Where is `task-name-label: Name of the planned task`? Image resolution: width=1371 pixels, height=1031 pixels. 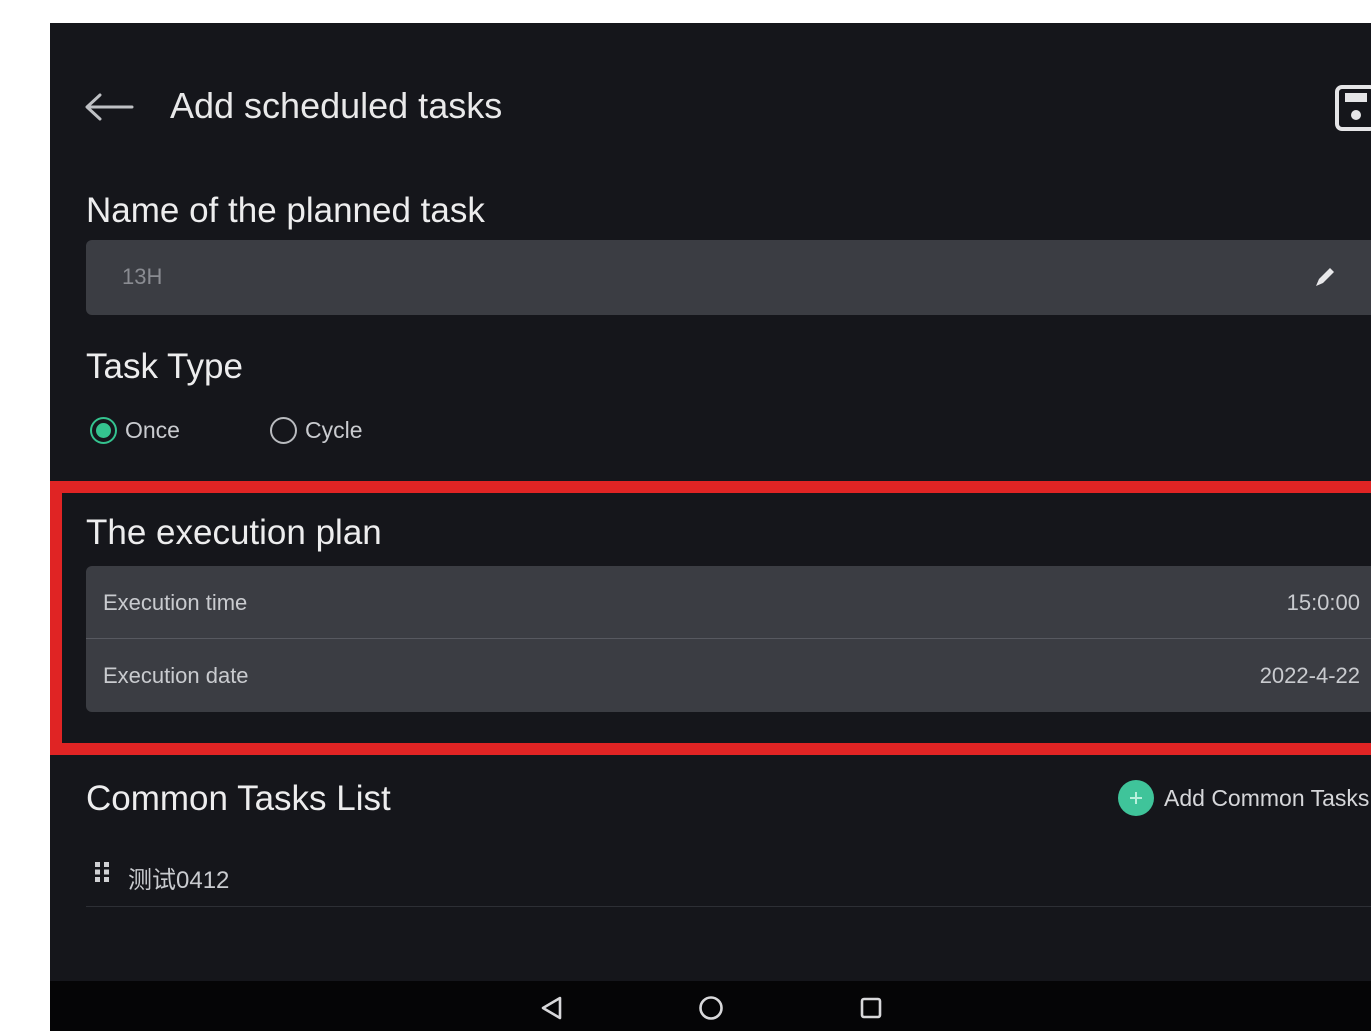
task-name-label: Name of the planned task is located at coordinates (285, 210).